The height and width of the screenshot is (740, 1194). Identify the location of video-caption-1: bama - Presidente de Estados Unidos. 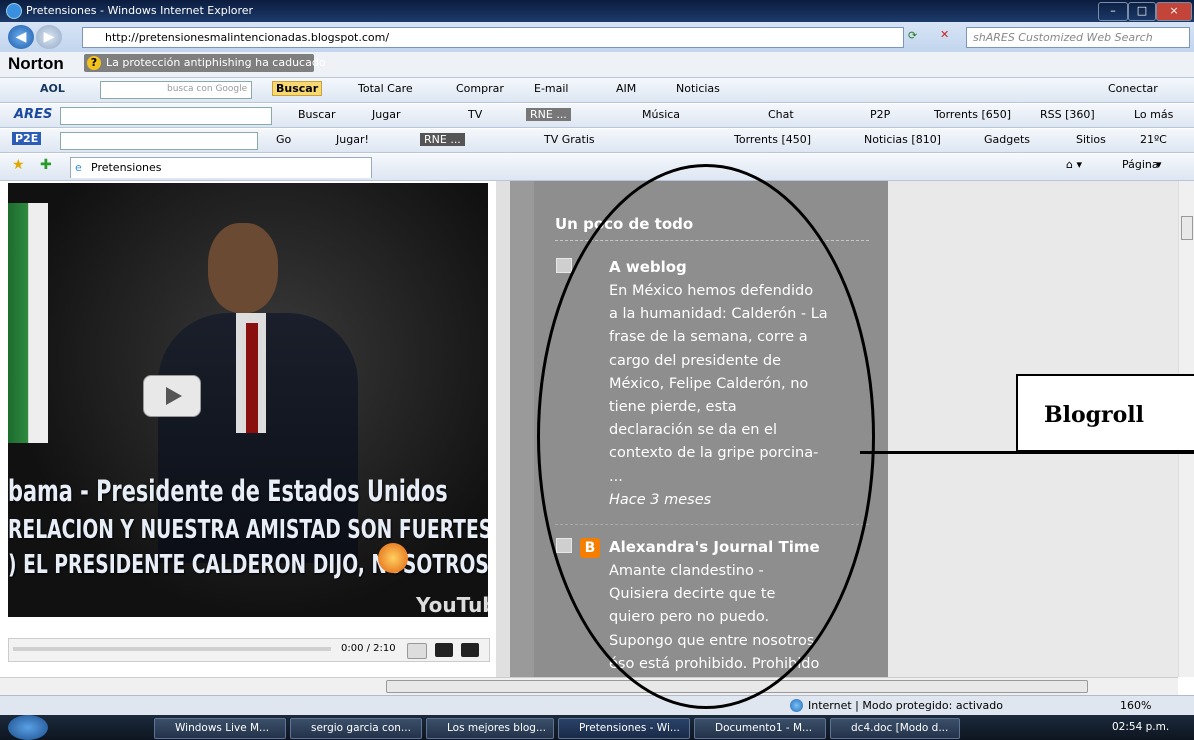
(228, 491).